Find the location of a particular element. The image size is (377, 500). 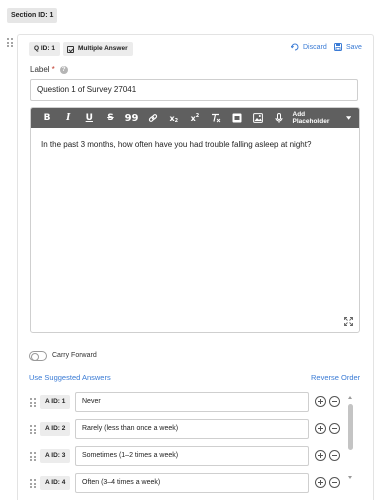

answers-scrollbar is located at coordinates (350, 441).